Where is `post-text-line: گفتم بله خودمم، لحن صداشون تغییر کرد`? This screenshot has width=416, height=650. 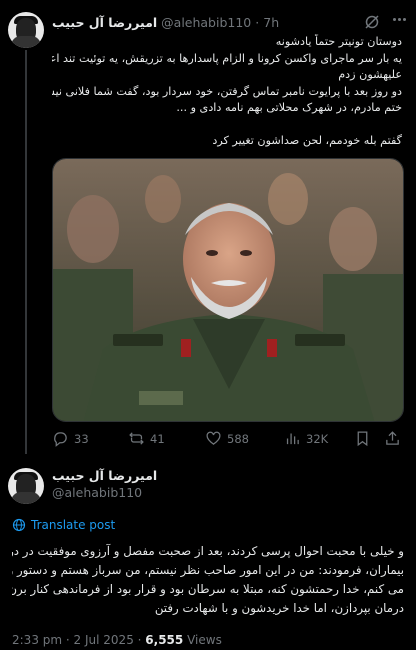 post-text-line: گفتم بله خودمم، لحن صداشون تغییر کرد is located at coordinates (307, 140).